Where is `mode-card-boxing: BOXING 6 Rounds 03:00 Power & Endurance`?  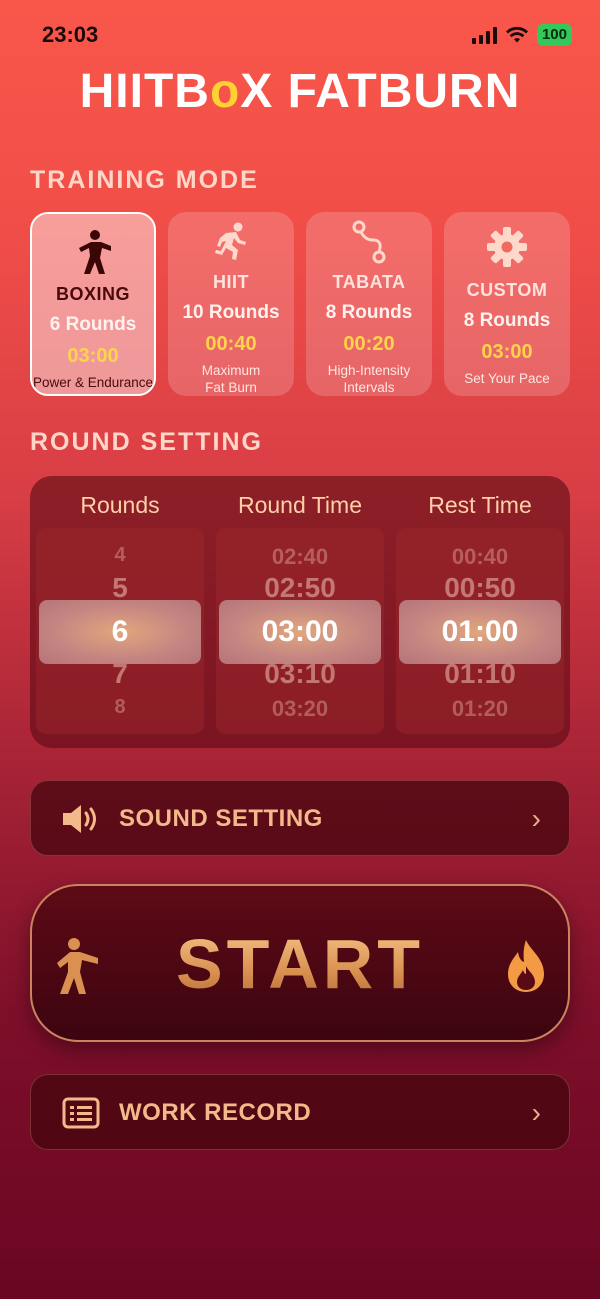
mode-card-boxing: BOXING 6 Rounds 03:00 Power & Endurance is located at coordinates (93, 304).